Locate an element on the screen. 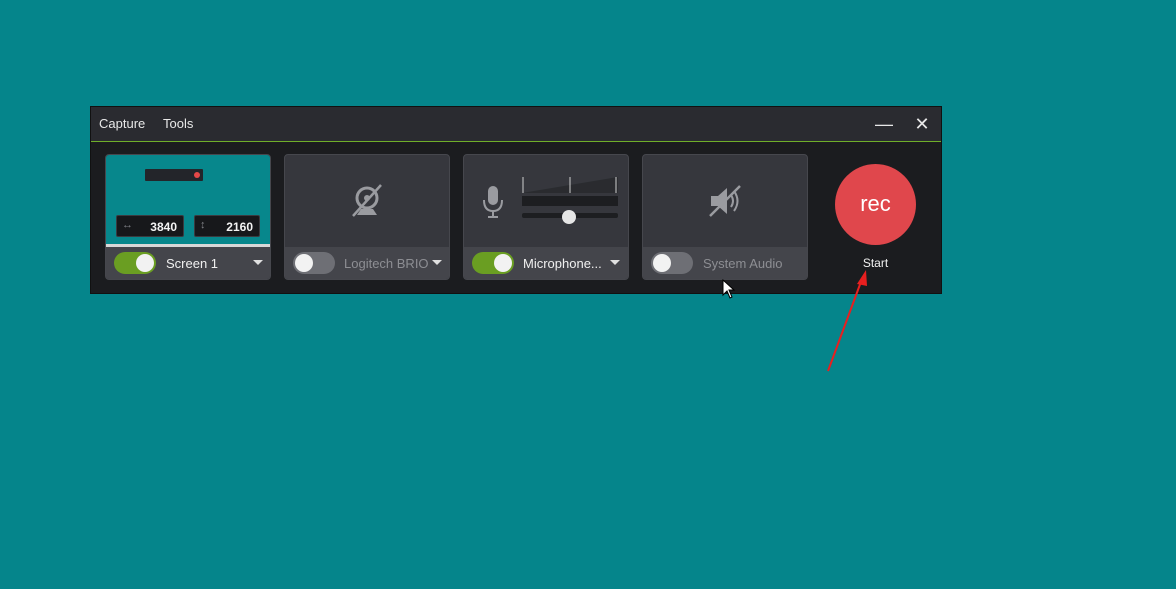 The image size is (1176, 589). microphone-icon is located at coordinates (493, 202).